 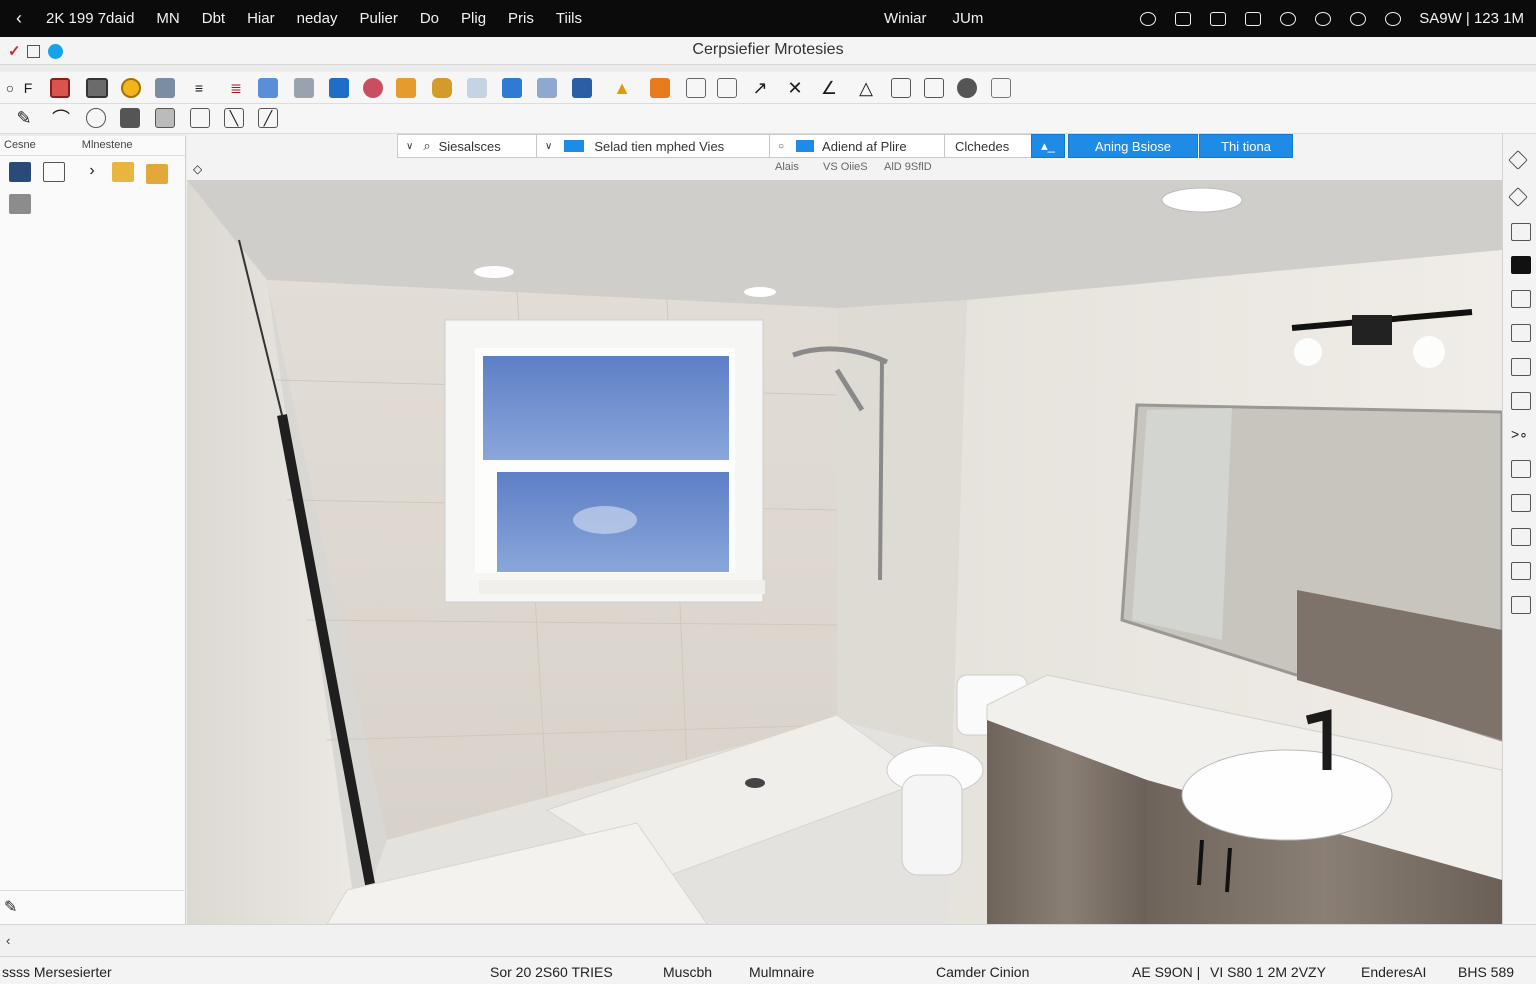 I want to click on display-icon, so click(x=1253, y=18).